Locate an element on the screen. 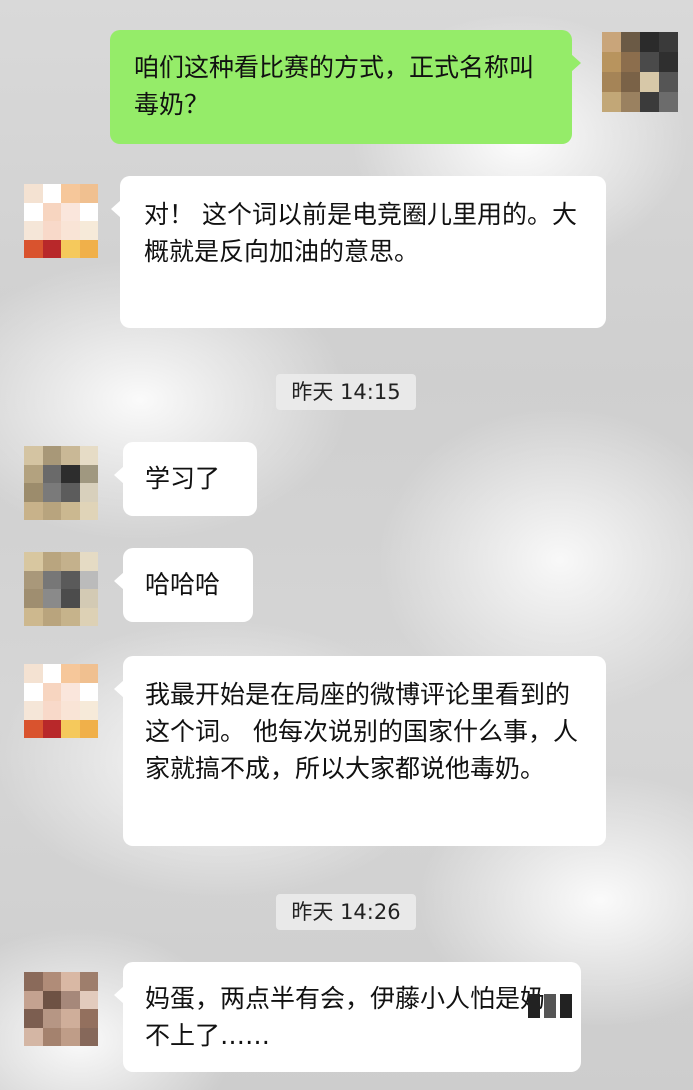  timestamp-divider: 昨天 14:26 is located at coordinates (346, 912).